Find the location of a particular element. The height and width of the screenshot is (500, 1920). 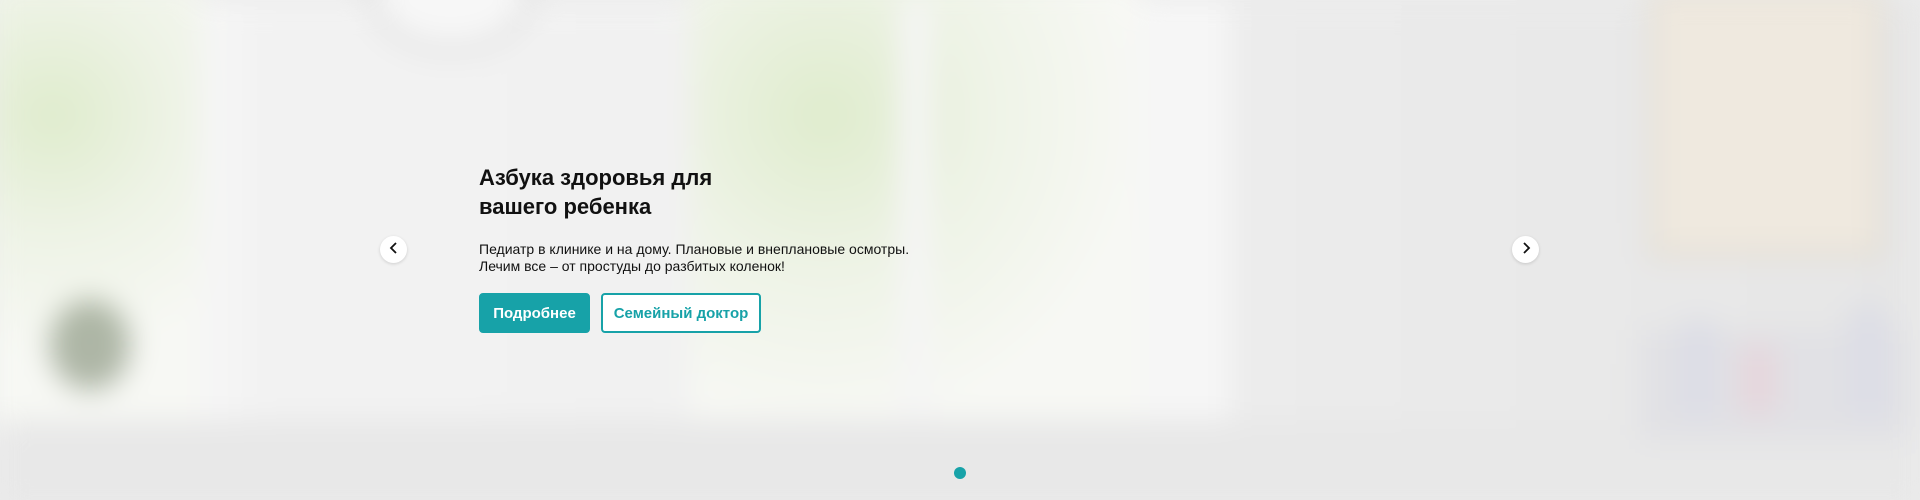

slide-buttons: Подробнее Семейный доктор is located at coordinates (739, 313).